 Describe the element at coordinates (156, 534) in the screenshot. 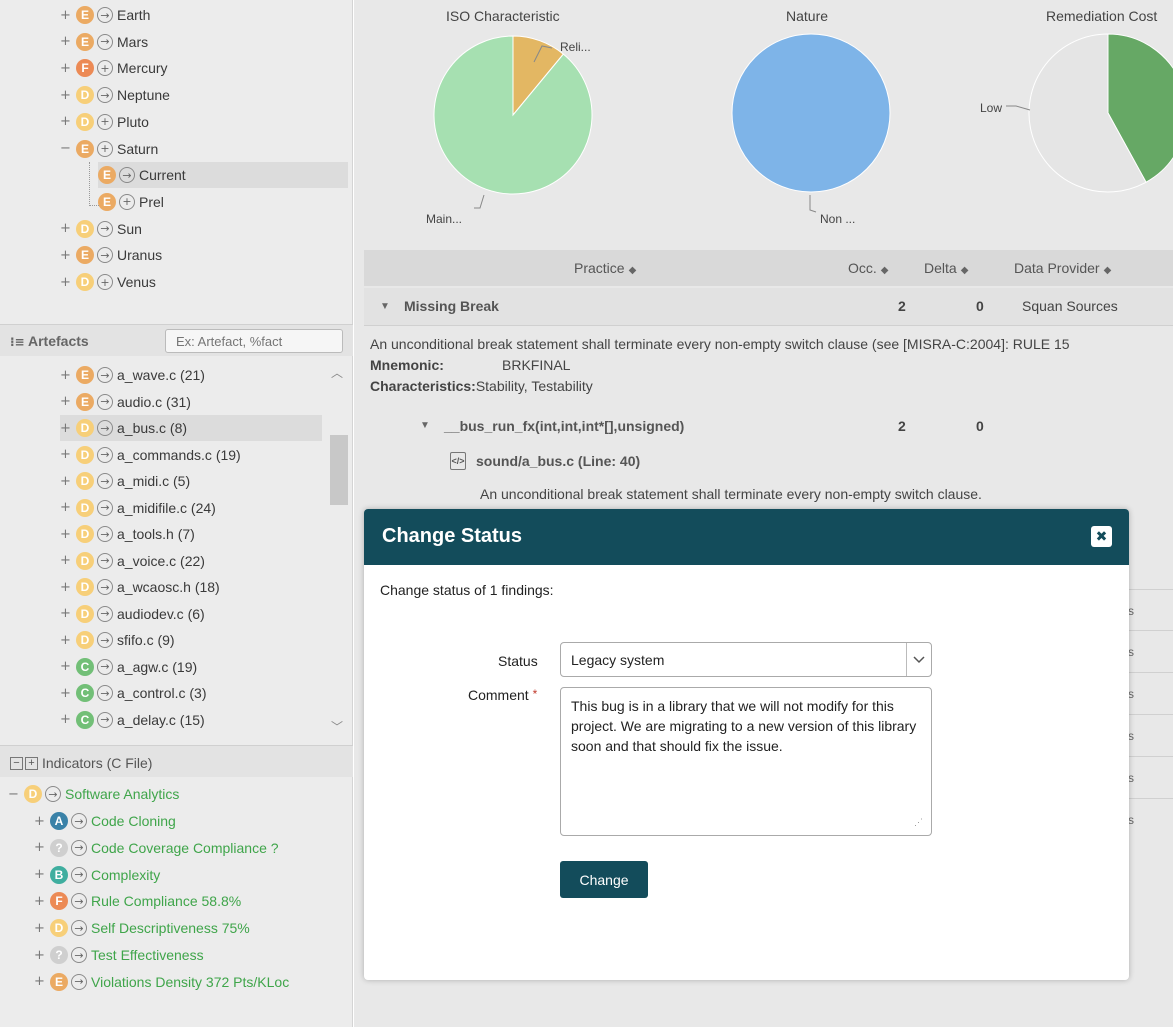

I see `tree-item-label: a_tools.h (7)` at that location.